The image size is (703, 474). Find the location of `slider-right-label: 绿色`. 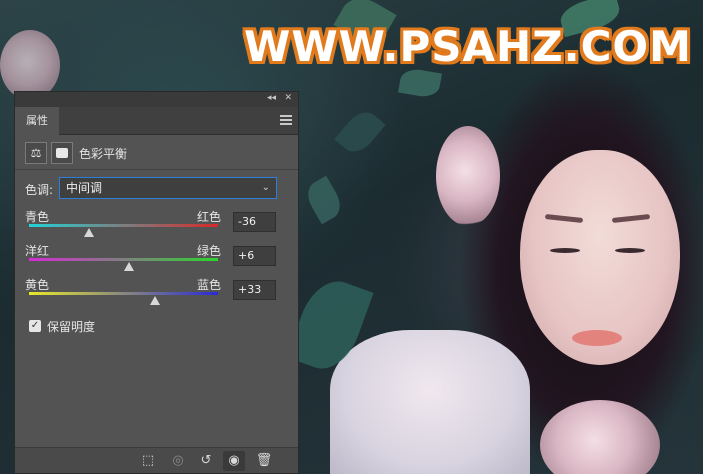

slider-right-label: 绿色 is located at coordinates (209, 251).